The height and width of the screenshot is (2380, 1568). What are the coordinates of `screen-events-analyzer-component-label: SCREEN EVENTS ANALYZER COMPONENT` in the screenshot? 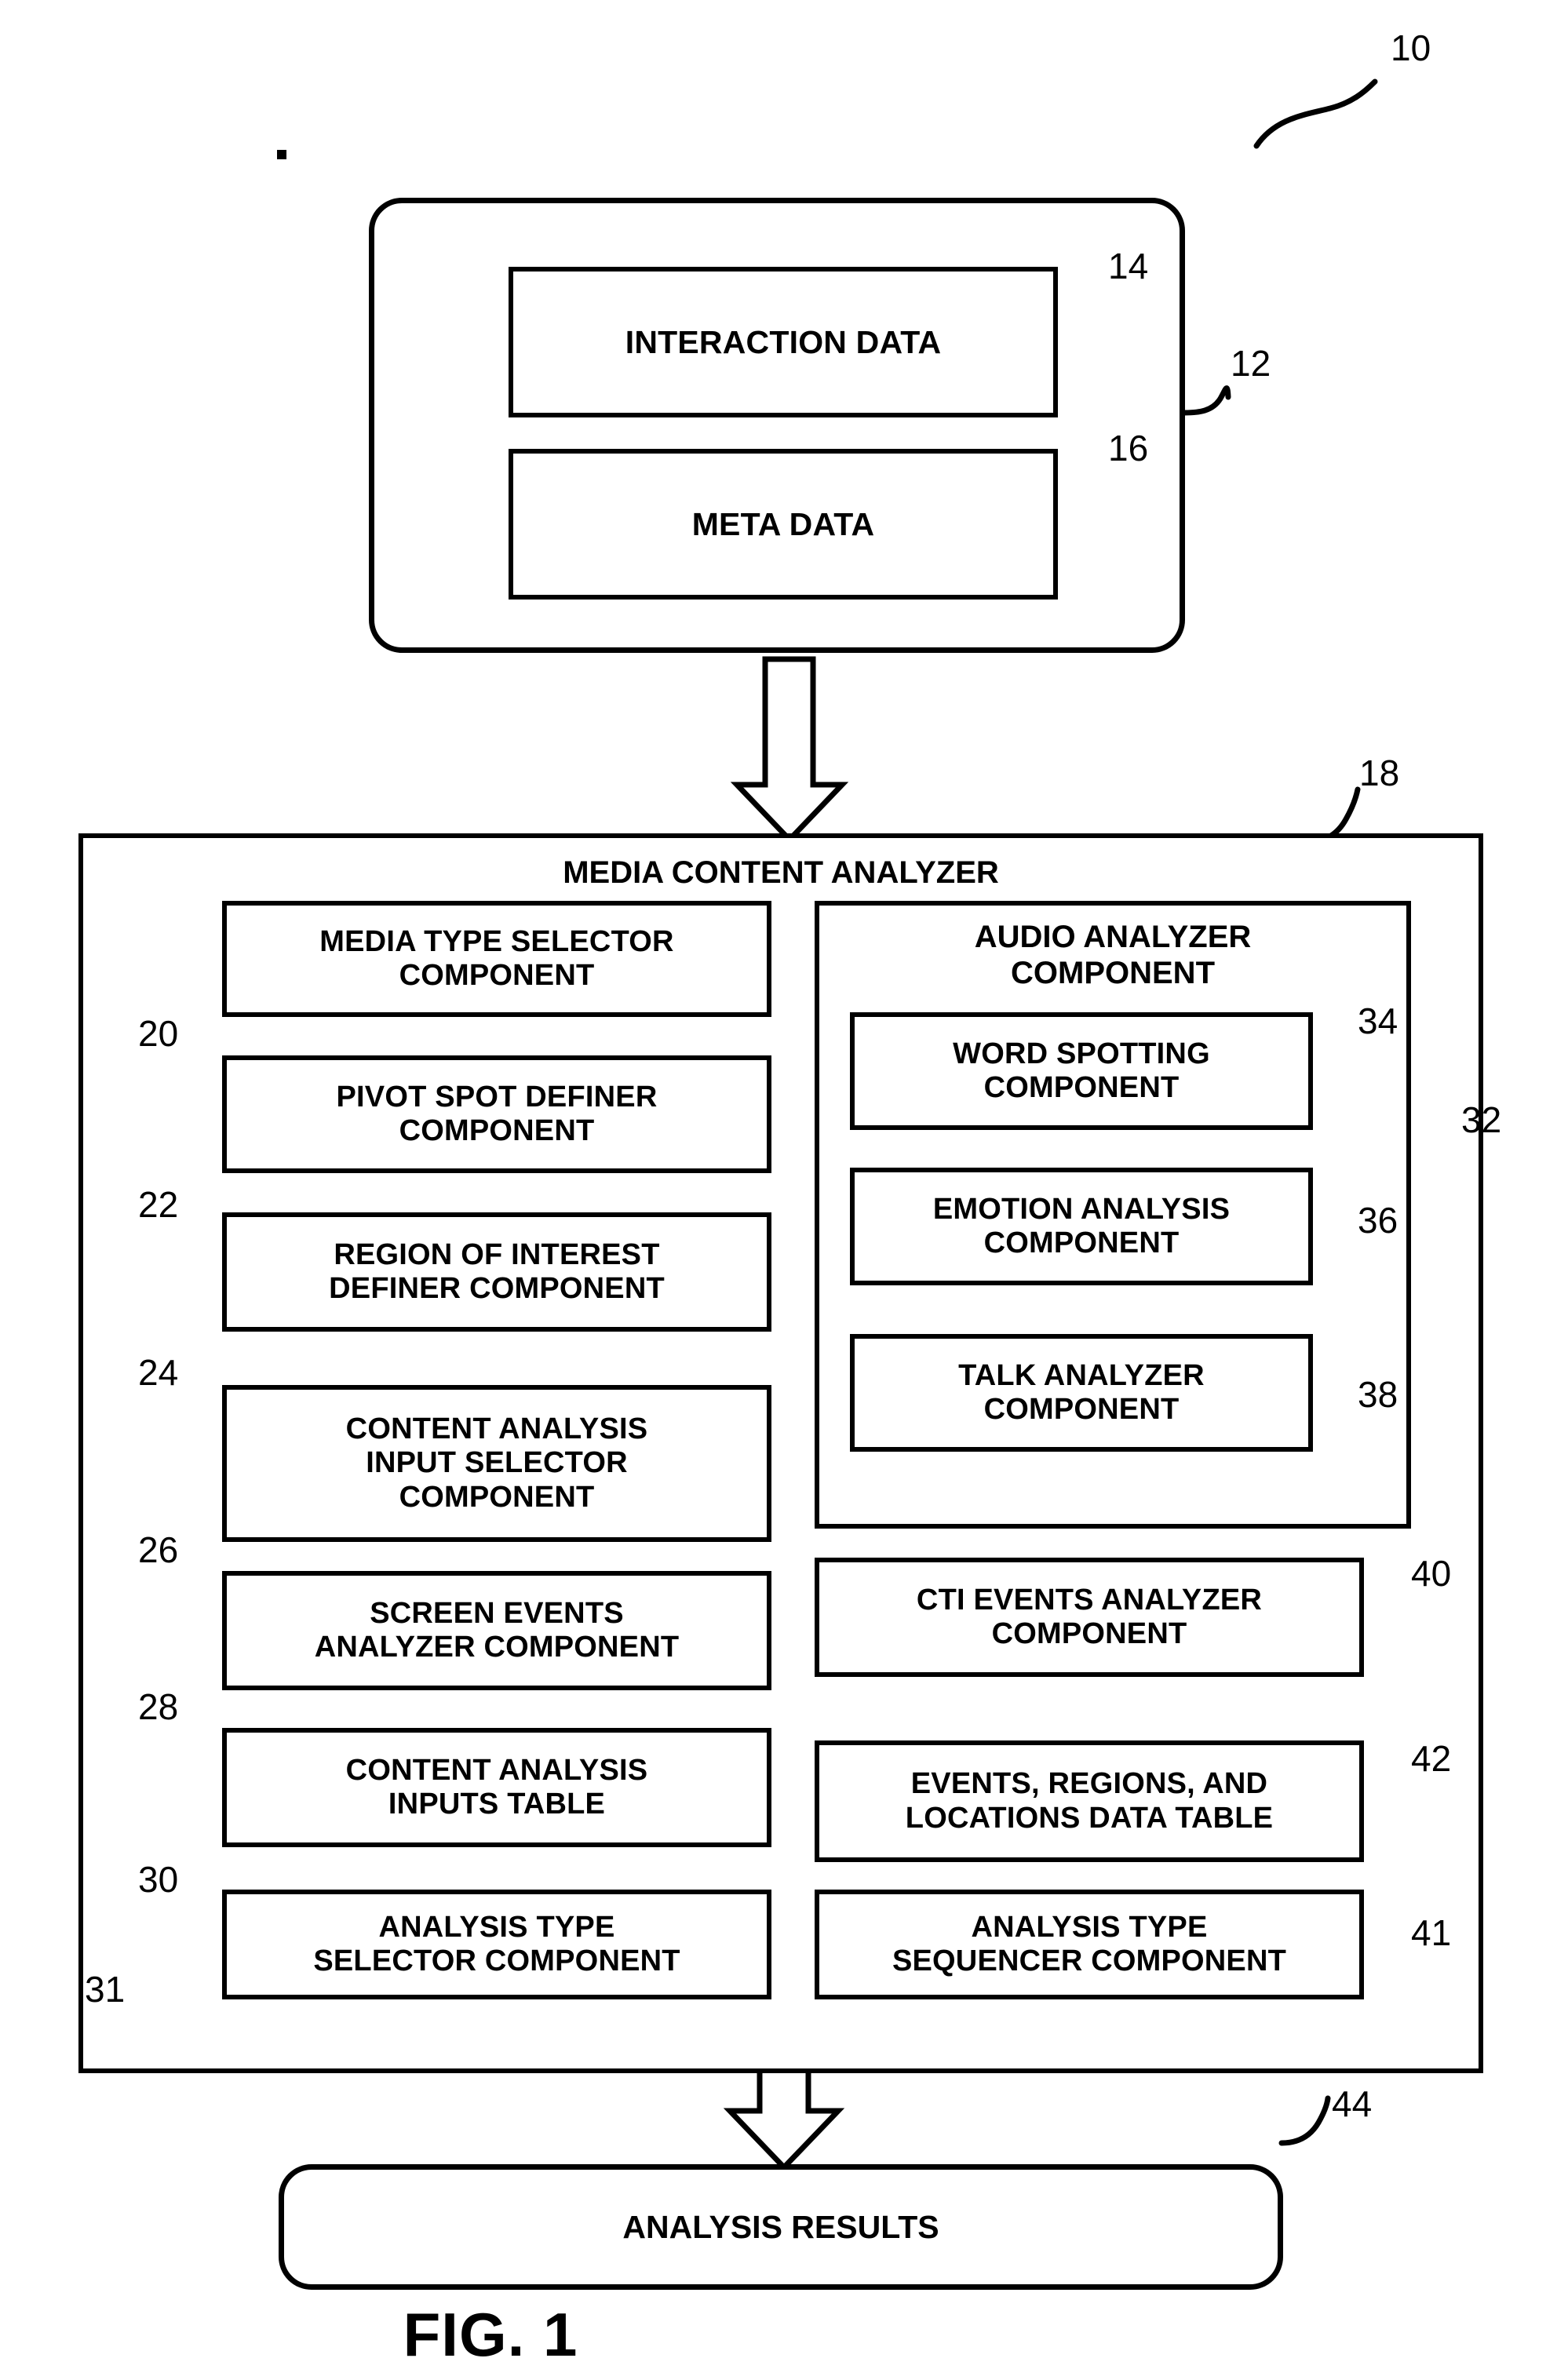 It's located at (497, 1630).